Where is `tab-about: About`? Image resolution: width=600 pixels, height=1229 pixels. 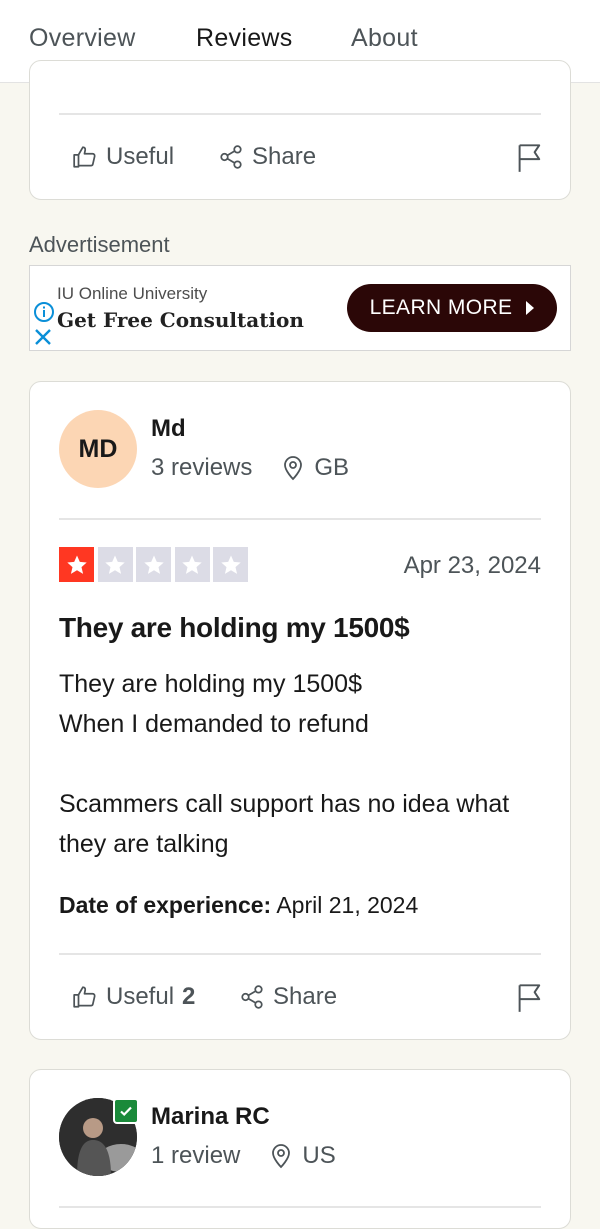
tab-about: About is located at coordinates (384, 38).